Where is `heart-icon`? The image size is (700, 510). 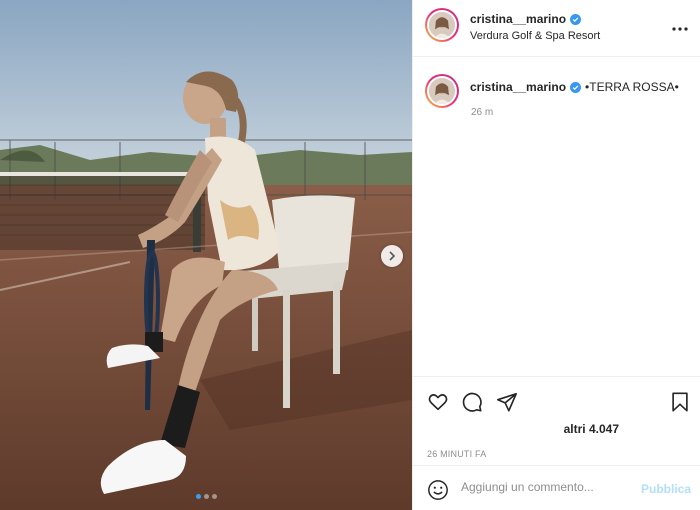
heart-icon is located at coordinates (438, 402).